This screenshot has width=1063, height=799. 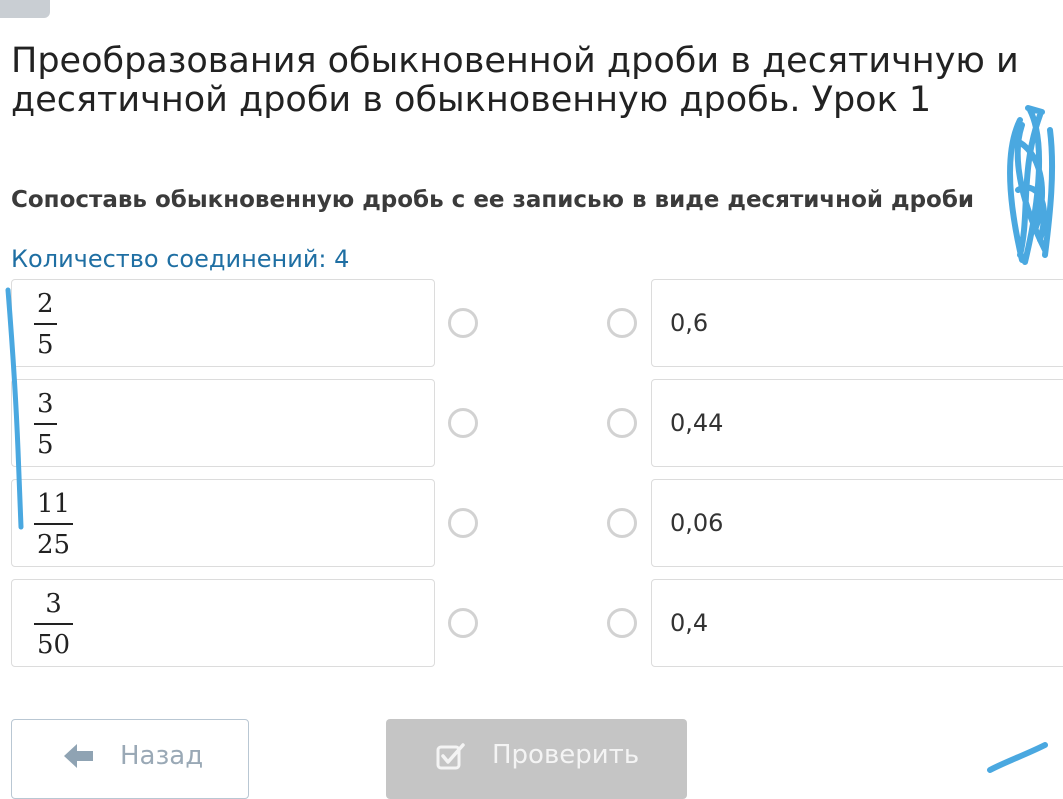 What do you see at coordinates (857, 323) in the screenshot?
I see `right-item-1: 0,6` at bounding box center [857, 323].